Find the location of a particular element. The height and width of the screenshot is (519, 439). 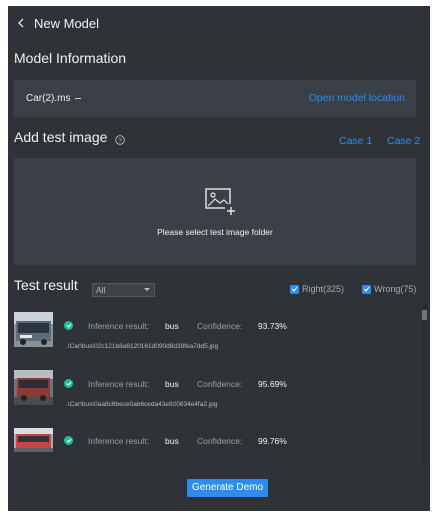

drop-zone-text: Please select test image folder is located at coordinates (215, 232).